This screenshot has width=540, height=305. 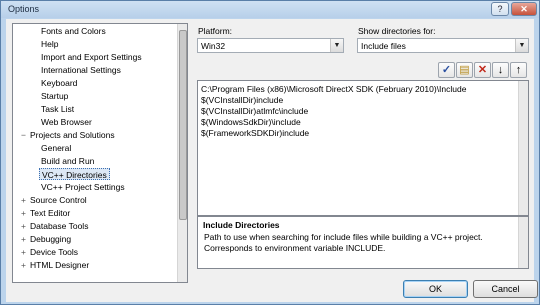 I want to click on show-directories-label: Show directories for:, so click(x=397, y=31).